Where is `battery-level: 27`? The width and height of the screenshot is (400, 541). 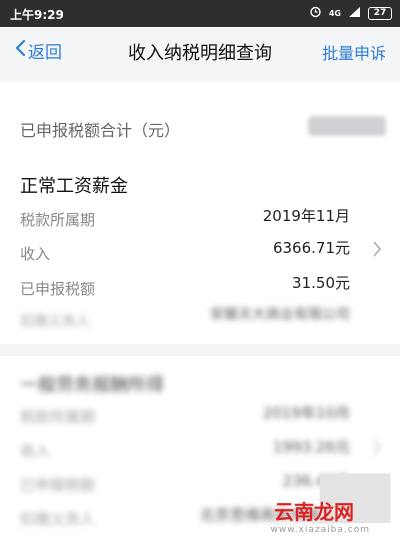 battery-level: 27 is located at coordinates (380, 12).